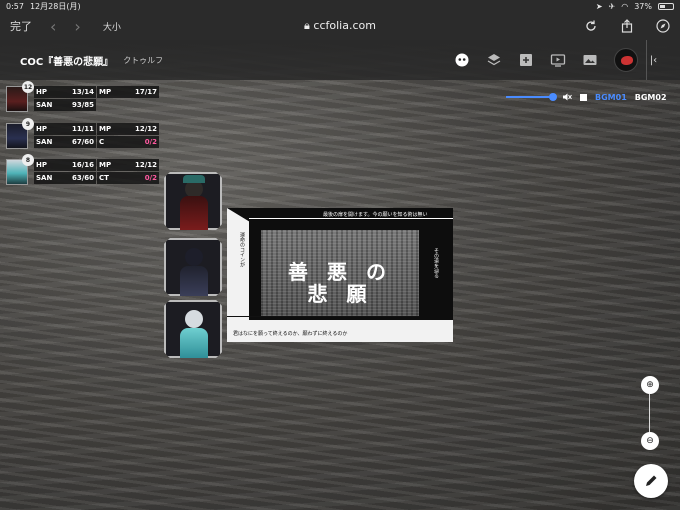 The width and height of the screenshot is (680, 510). What do you see at coordinates (666, 6) in the screenshot?
I see `battery-icon` at bounding box center [666, 6].